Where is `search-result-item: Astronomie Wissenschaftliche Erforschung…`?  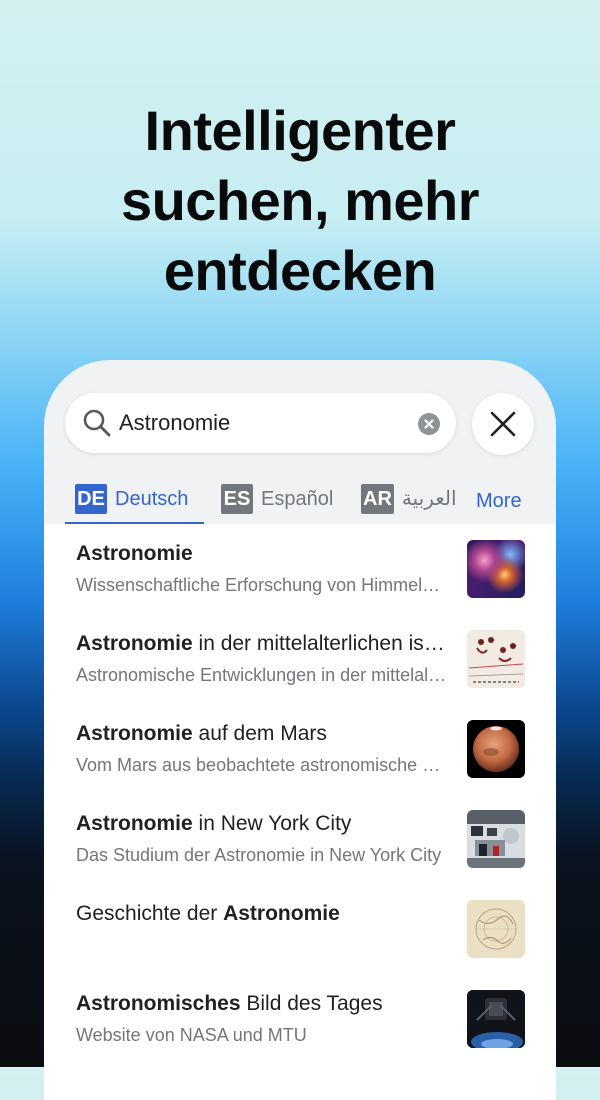 search-result-item: Astronomie Wissenschaftliche Erforschung… is located at coordinates (300, 569).